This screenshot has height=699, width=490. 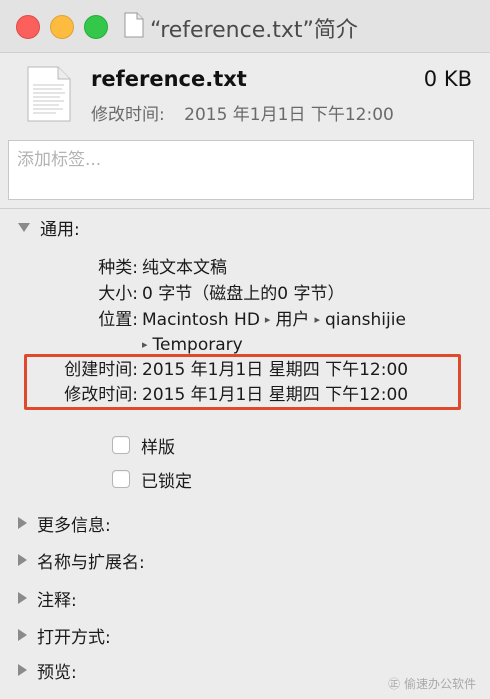 What do you see at coordinates (201, 320) in the screenshot?
I see `path-item: Macintosh HD` at bounding box center [201, 320].